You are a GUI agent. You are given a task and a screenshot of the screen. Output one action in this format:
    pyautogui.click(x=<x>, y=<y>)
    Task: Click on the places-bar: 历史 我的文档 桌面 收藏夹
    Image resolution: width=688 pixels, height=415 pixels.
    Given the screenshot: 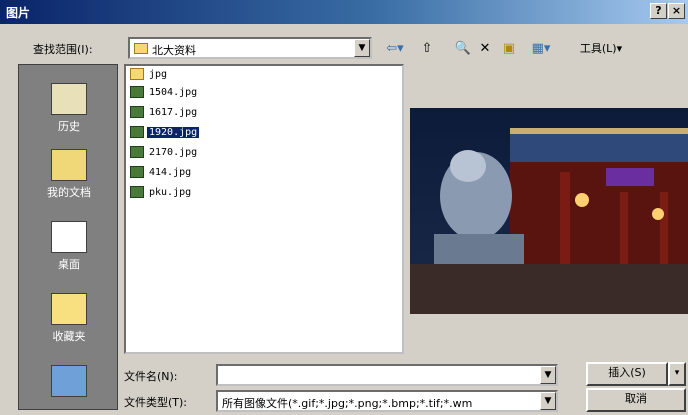 What is the action you would take?
    pyautogui.click(x=68, y=237)
    